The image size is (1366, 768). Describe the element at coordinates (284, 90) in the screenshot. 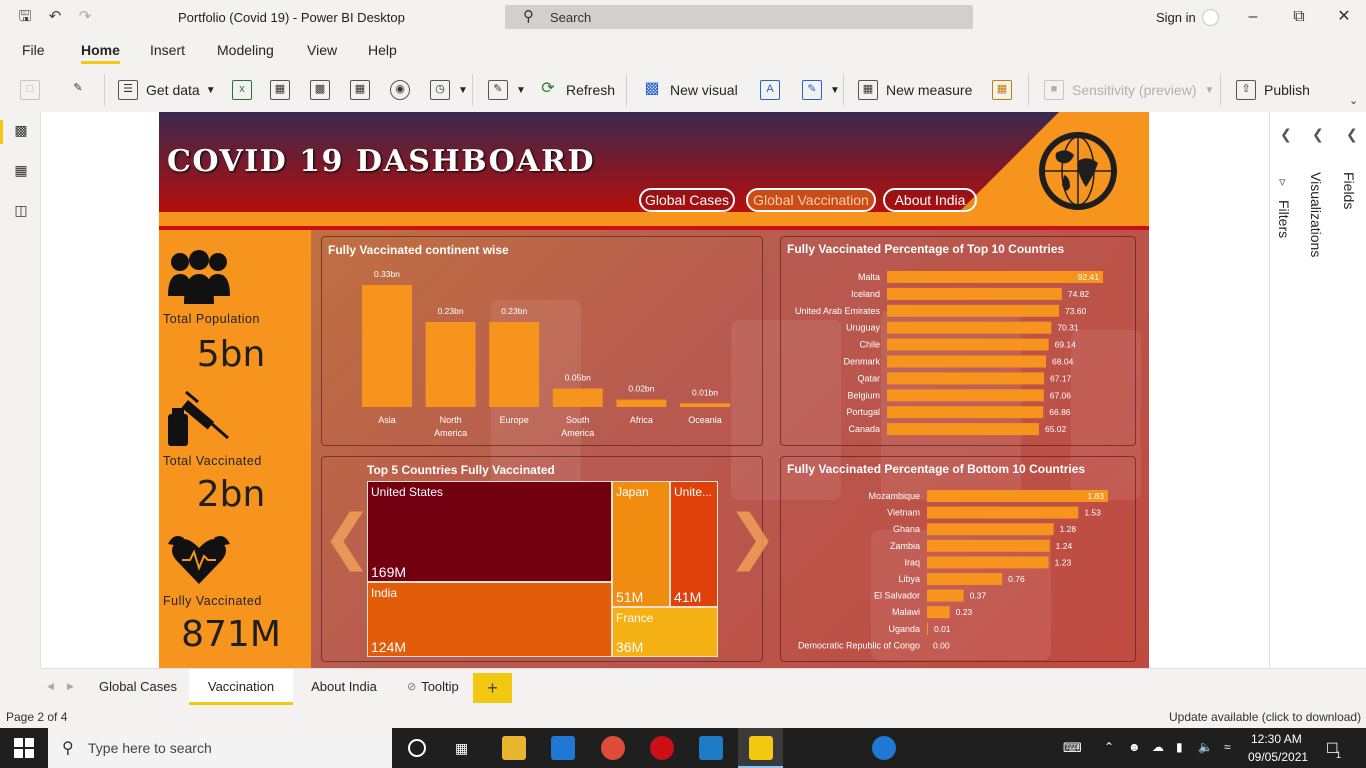

I see `data-hub-button: ▦` at that location.